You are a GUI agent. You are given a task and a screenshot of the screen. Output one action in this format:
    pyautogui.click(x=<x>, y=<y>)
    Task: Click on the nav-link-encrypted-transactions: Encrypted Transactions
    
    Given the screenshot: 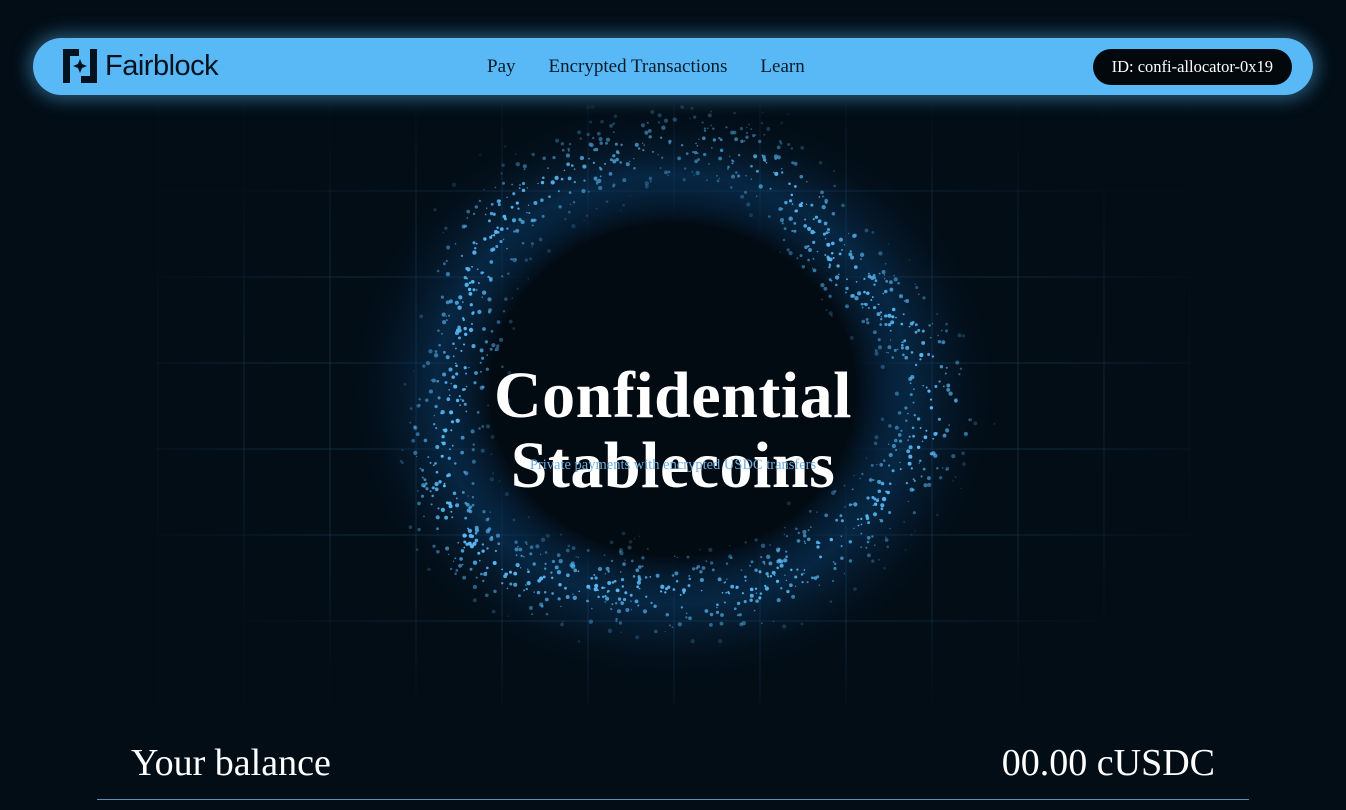 What is the action you would take?
    pyautogui.click(x=638, y=67)
    